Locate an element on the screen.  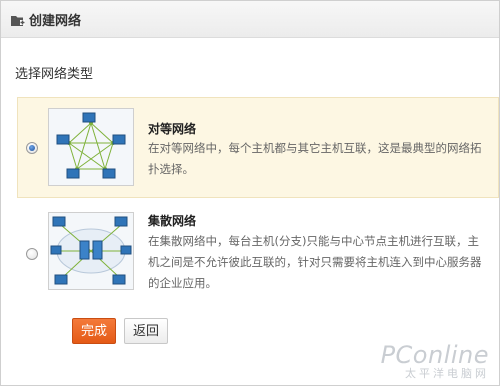
radio-hub-network is located at coordinates (32, 254).